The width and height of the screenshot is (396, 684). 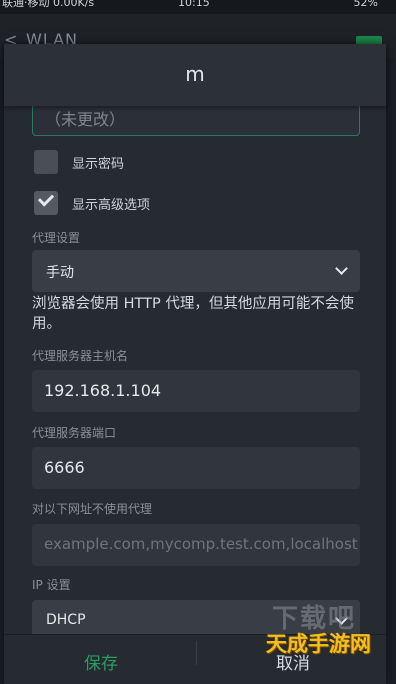 I want to click on proxy-port-value: 6666, so click(x=64, y=467).